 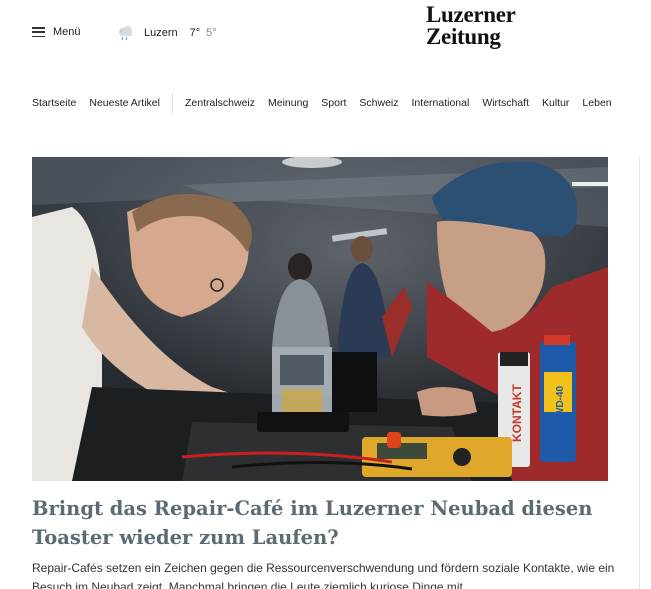 What do you see at coordinates (325, 35) in the screenshot?
I see `site-header: Menü Luzern 7° 5° Luzerner Zeitung` at bounding box center [325, 35].